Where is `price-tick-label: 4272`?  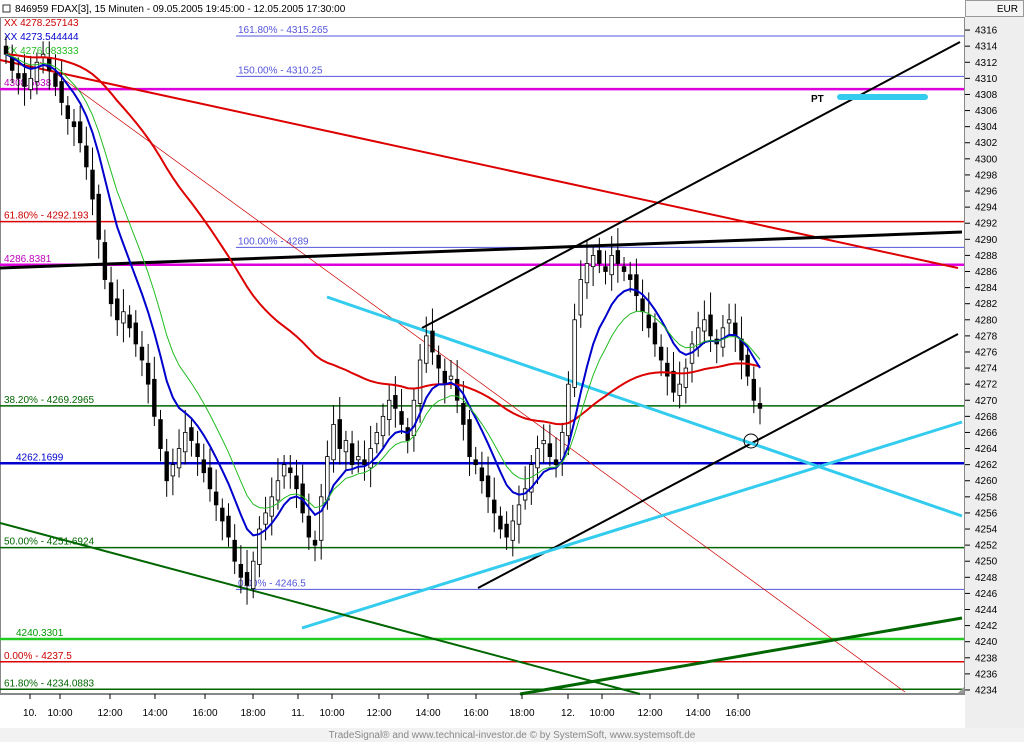 price-tick-label: 4272 is located at coordinates (986, 385).